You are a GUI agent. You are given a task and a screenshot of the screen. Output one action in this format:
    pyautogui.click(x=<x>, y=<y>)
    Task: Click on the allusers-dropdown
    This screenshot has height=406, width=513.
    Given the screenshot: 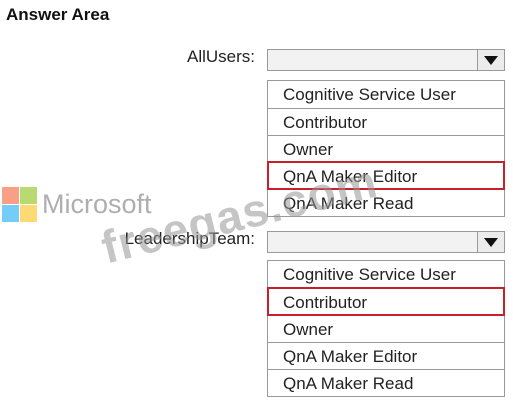 What is the action you would take?
    pyautogui.click(x=386, y=60)
    